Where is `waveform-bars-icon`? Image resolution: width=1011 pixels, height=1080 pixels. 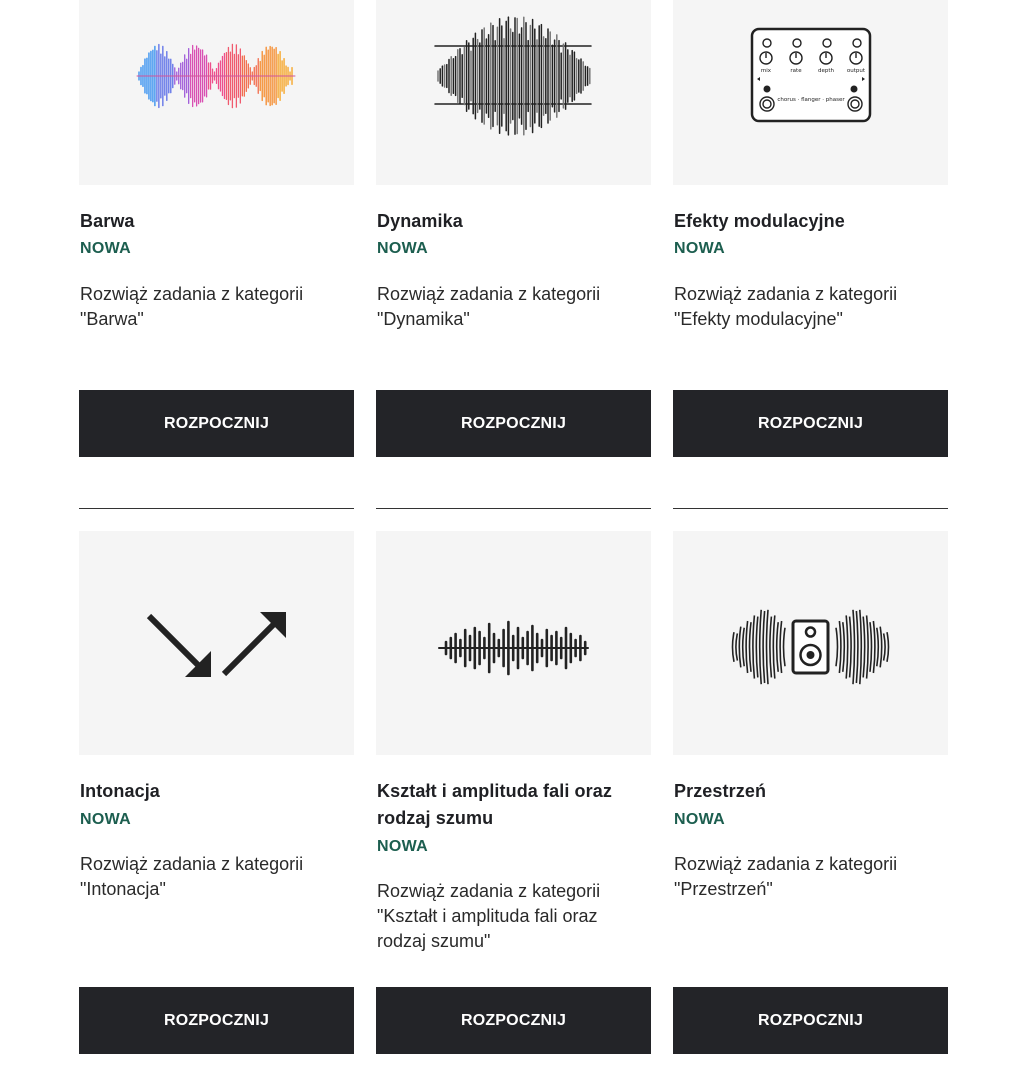
waveform-bars-icon is located at coordinates (513, 648).